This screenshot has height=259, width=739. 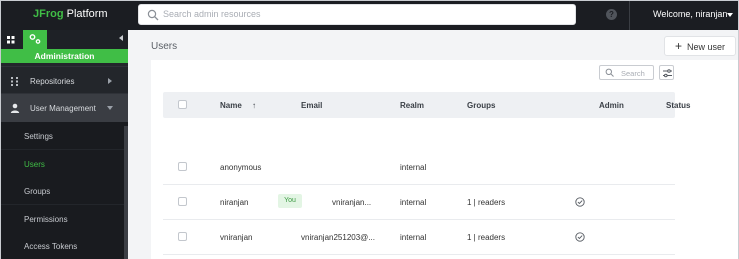 What do you see at coordinates (87, 14) in the screenshot?
I see `brand-suffix: Platform` at bounding box center [87, 14].